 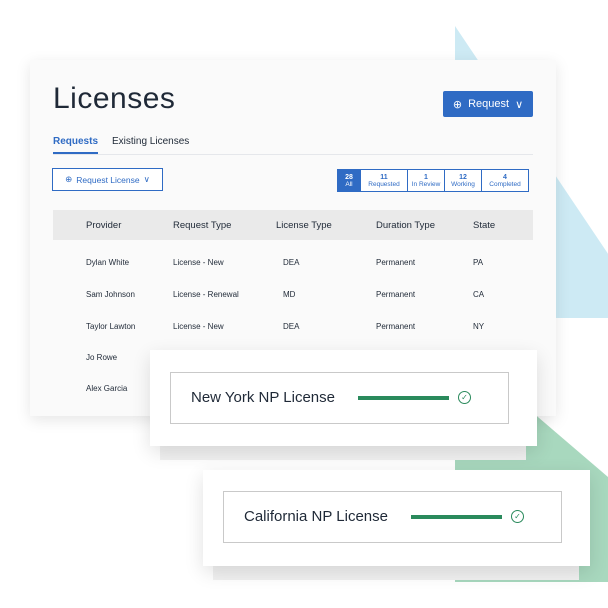 What do you see at coordinates (463, 184) in the screenshot?
I see `filter-label: Working` at bounding box center [463, 184].